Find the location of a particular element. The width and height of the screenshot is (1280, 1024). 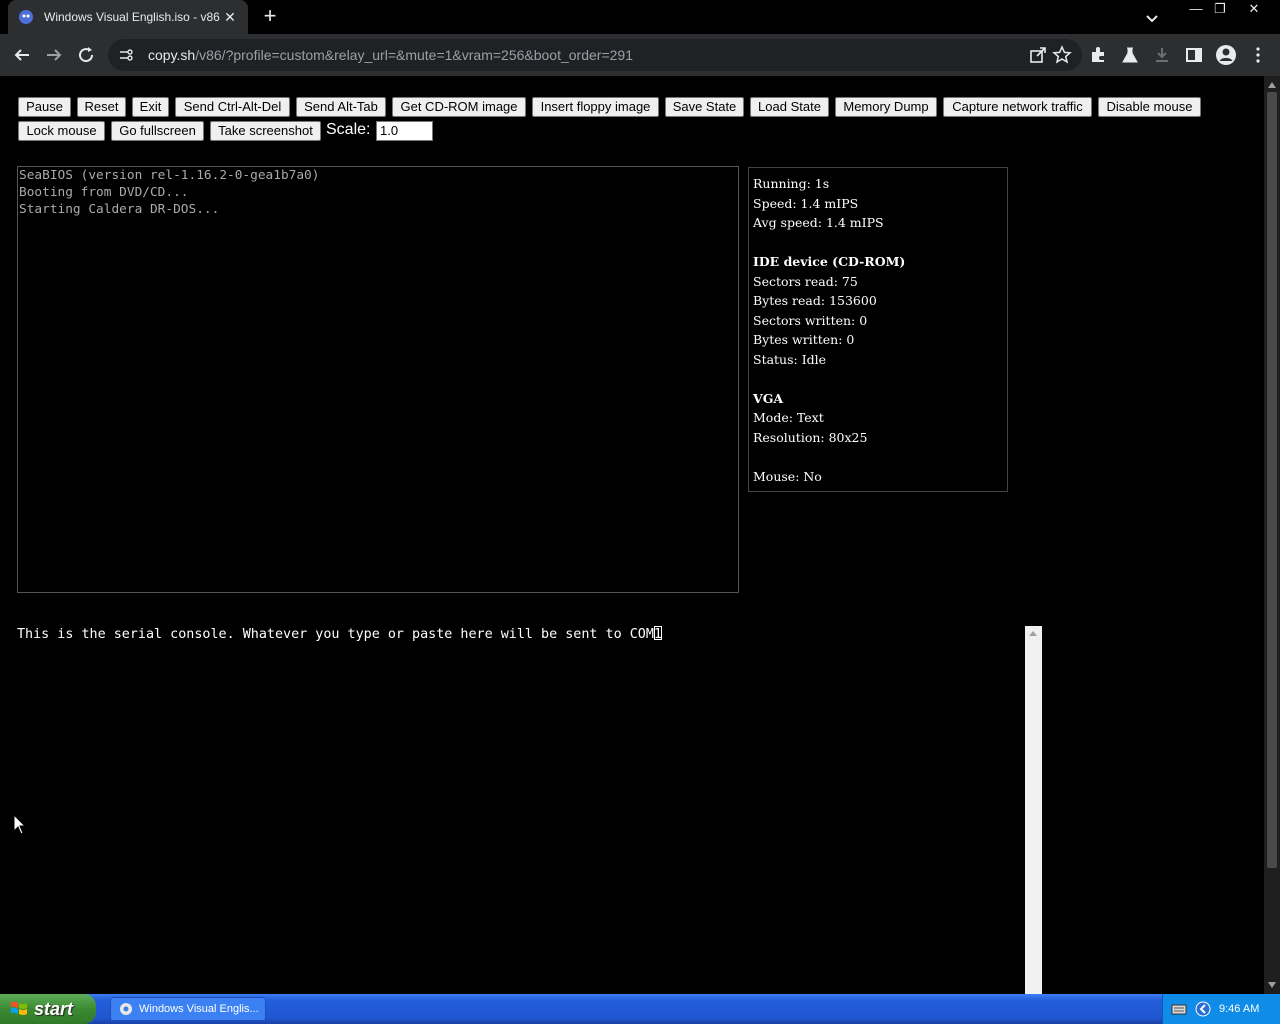

get-cdrom-image-button: Get CD-ROM image is located at coordinates (459, 107).